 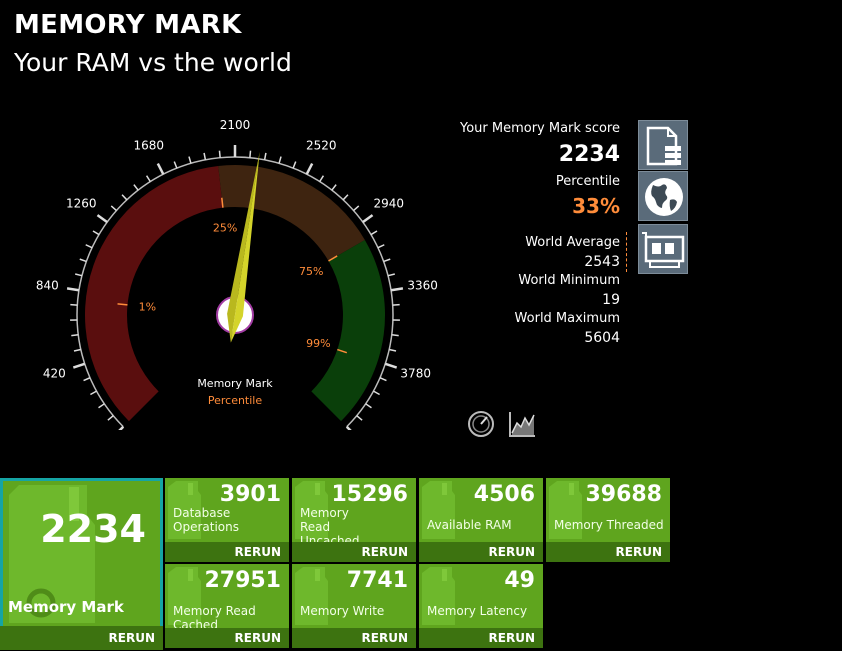 What do you see at coordinates (93, 529) in the screenshot?
I see `main-score-value: 2234` at bounding box center [93, 529].